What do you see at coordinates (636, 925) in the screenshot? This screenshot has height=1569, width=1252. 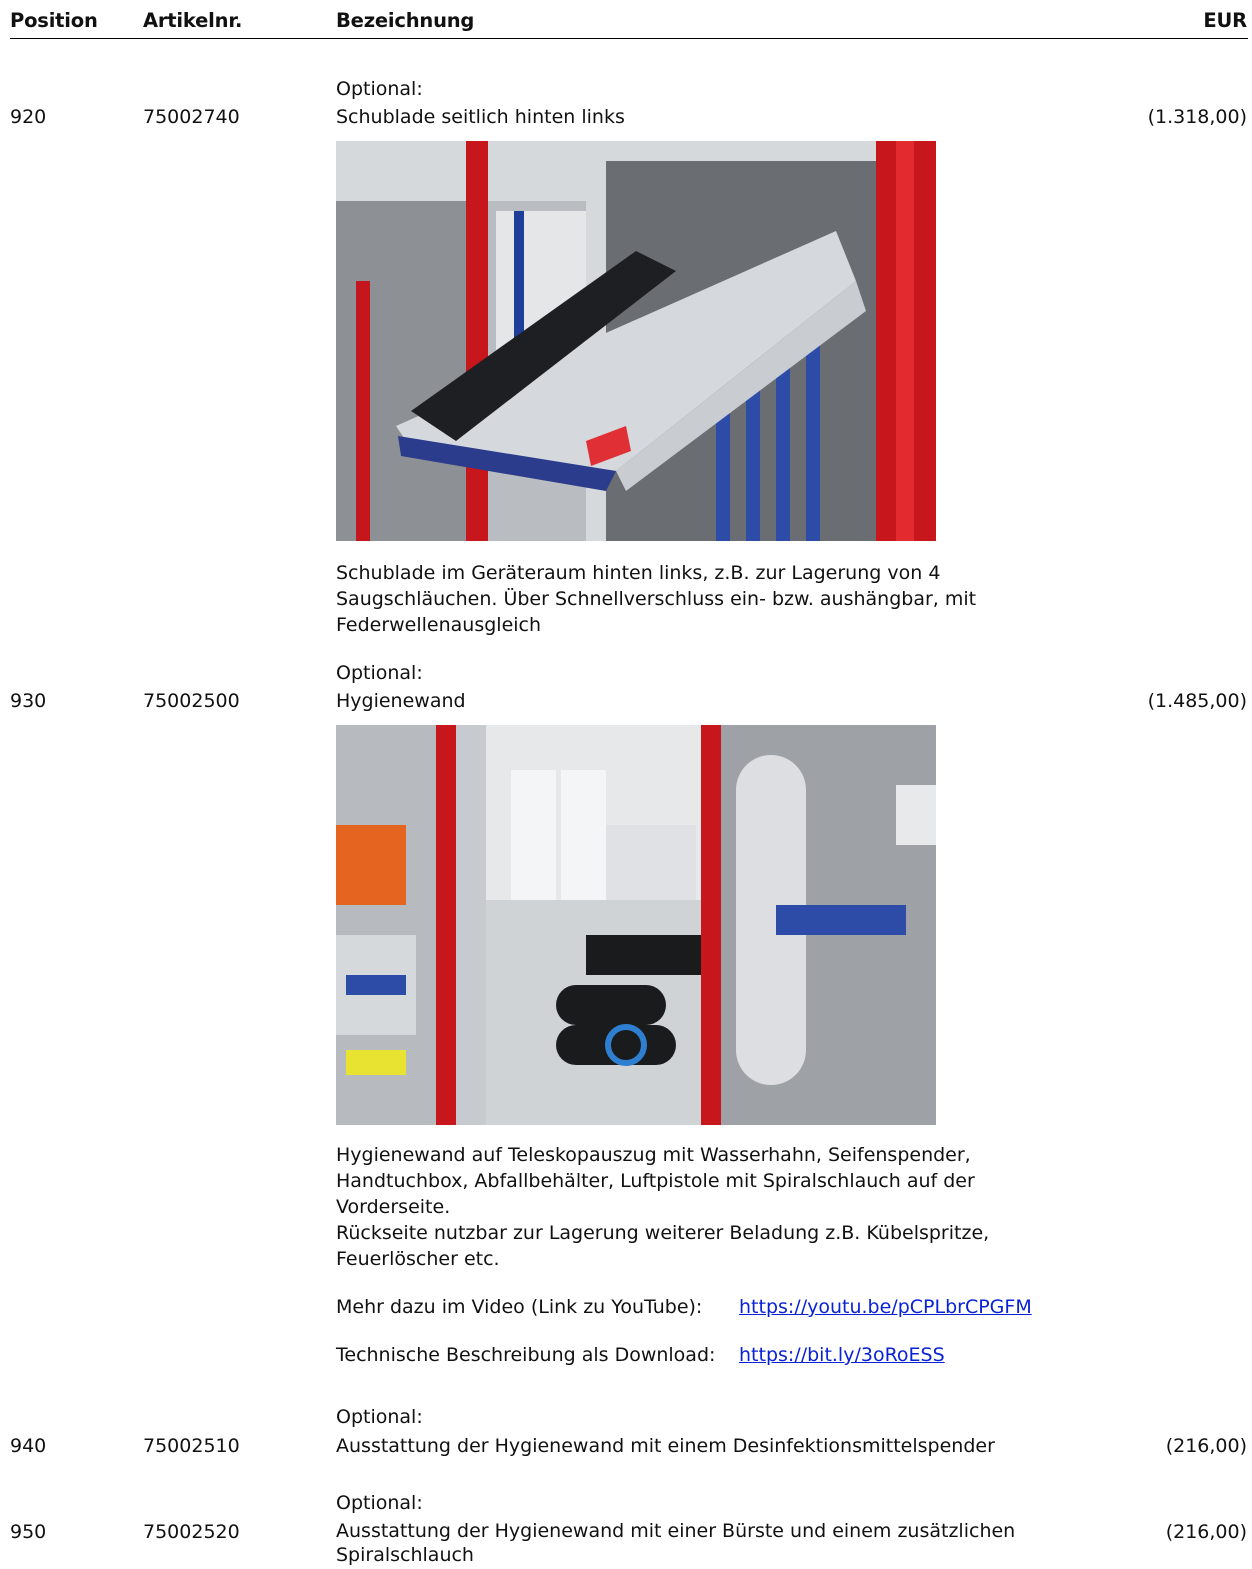 I see `hygiene-wall-photo` at bounding box center [636, 925].